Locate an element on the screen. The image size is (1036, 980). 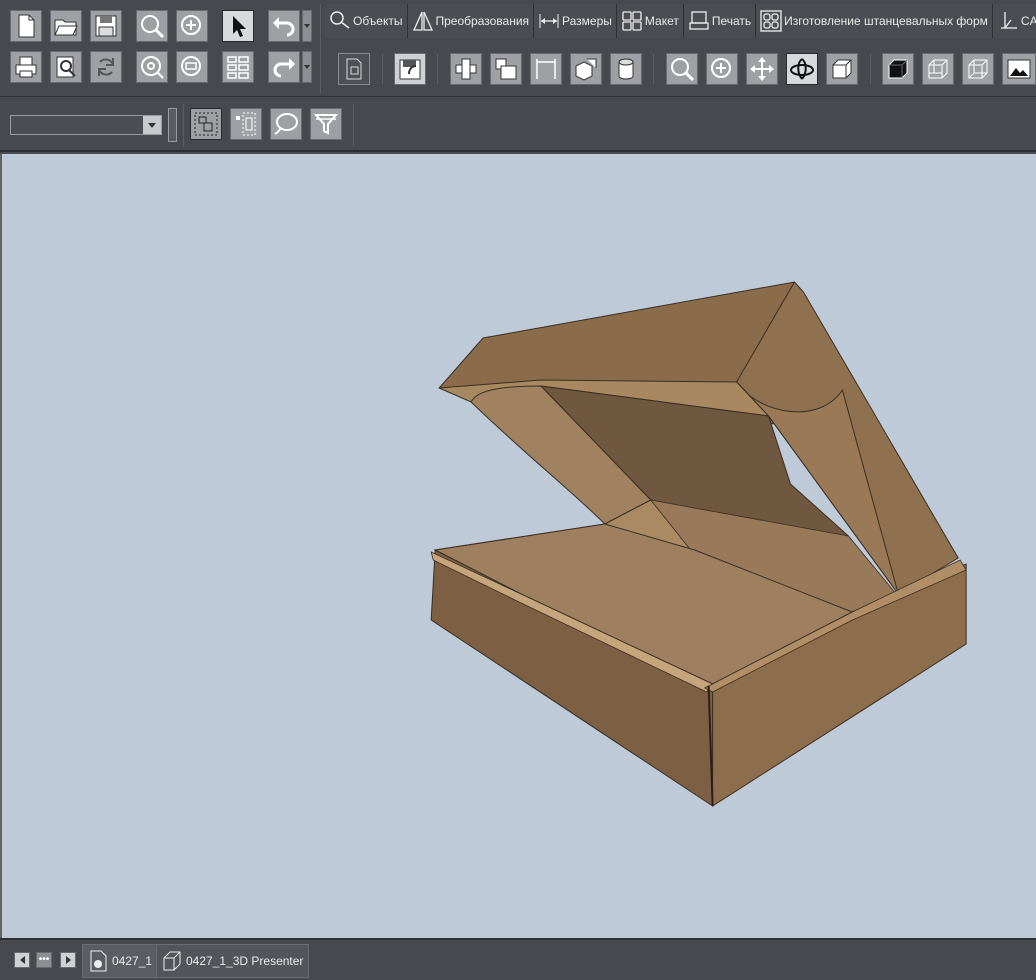
tab-transformations: Преобразования is located at coordinates (471, 21).